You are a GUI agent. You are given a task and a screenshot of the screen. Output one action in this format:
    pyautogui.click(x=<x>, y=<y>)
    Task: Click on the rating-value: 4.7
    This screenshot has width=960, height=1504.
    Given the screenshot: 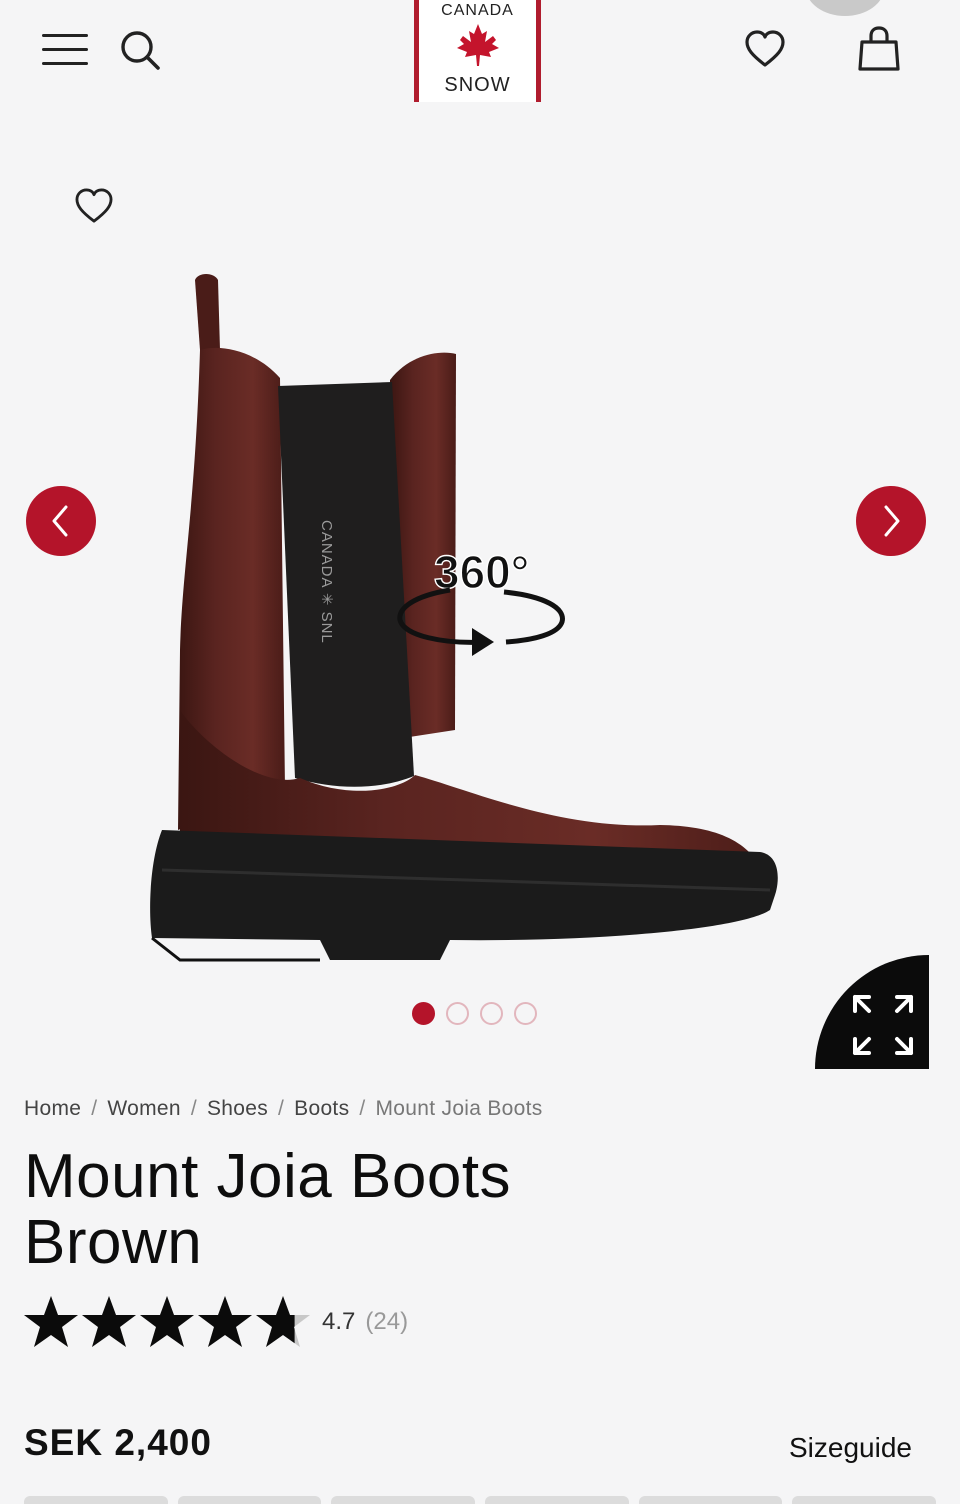 What is the action you would take?
    pyautogui.click(x=339, y=1321)
    